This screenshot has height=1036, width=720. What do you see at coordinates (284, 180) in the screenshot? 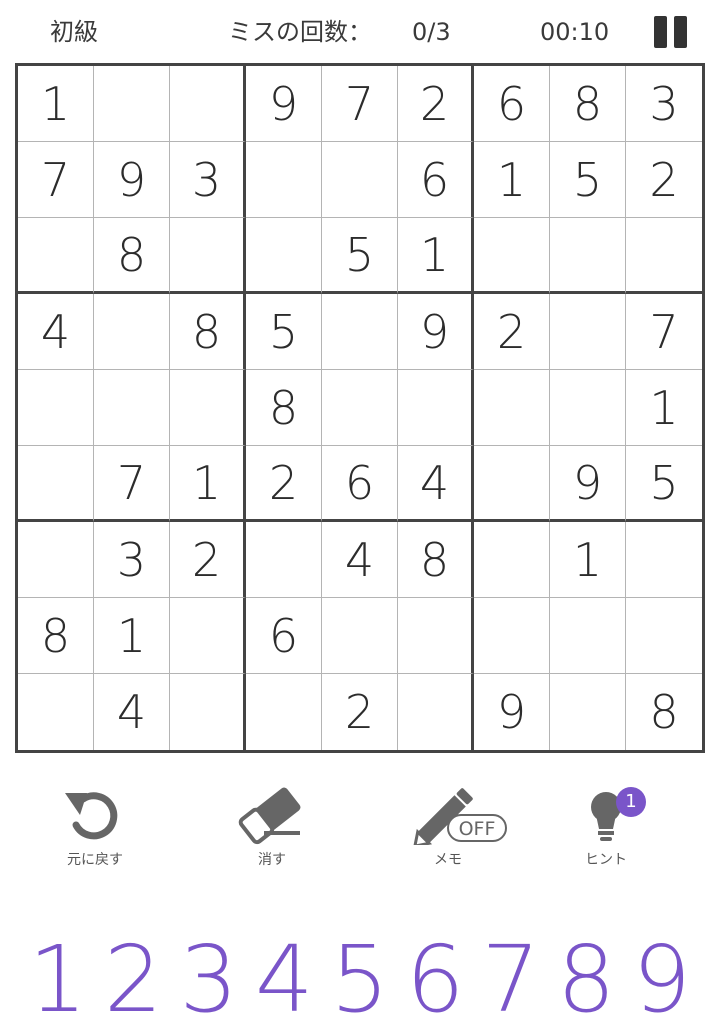
I see `cell-r2-c4` at bounding box center [284, 180].